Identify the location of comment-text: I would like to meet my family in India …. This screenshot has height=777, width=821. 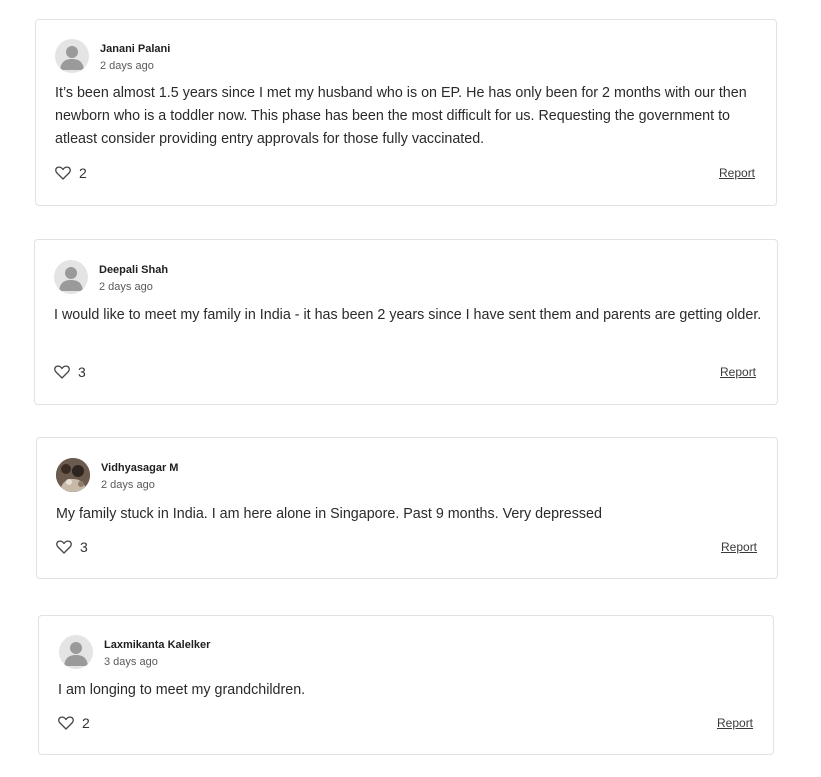
(408, 315).